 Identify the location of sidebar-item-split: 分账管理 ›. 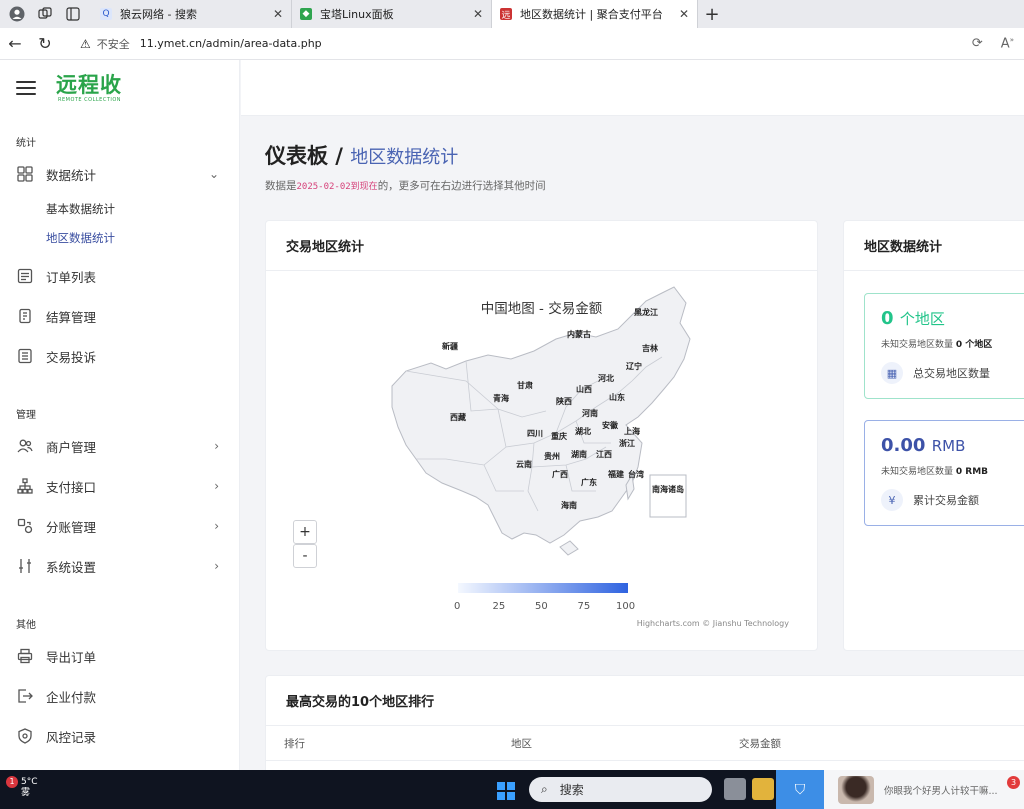
(119, 526).